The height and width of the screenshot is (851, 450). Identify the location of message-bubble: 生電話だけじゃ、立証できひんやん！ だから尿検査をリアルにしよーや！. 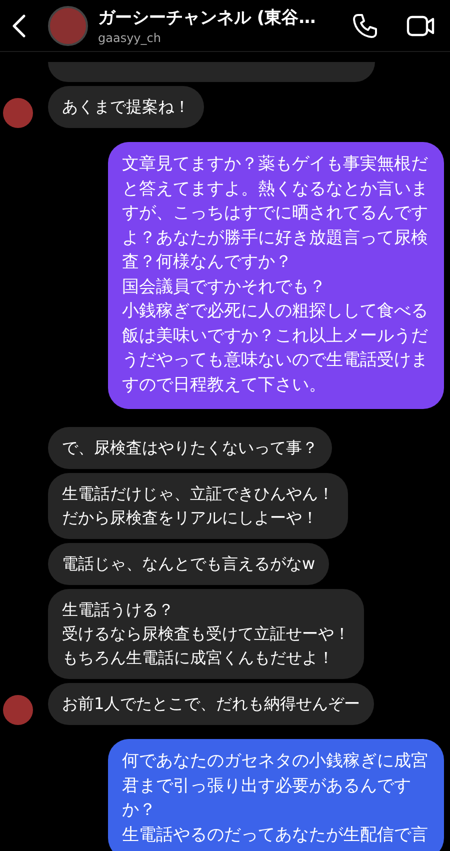
(198, 506).